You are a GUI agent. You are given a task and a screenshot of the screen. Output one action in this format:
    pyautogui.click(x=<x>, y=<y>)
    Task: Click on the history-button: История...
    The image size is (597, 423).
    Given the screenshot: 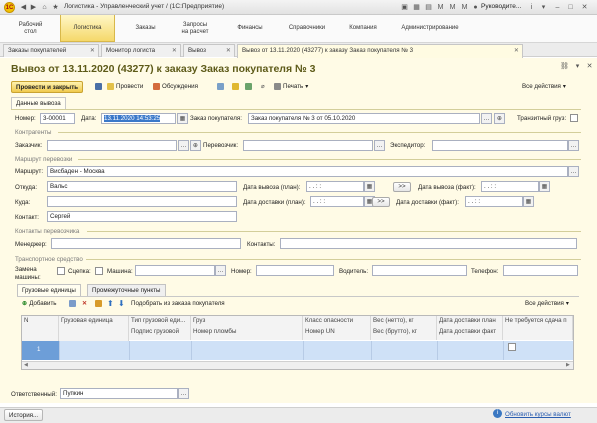 What is the action you would take?
    pyautogui.click(x=24, y=415)
    